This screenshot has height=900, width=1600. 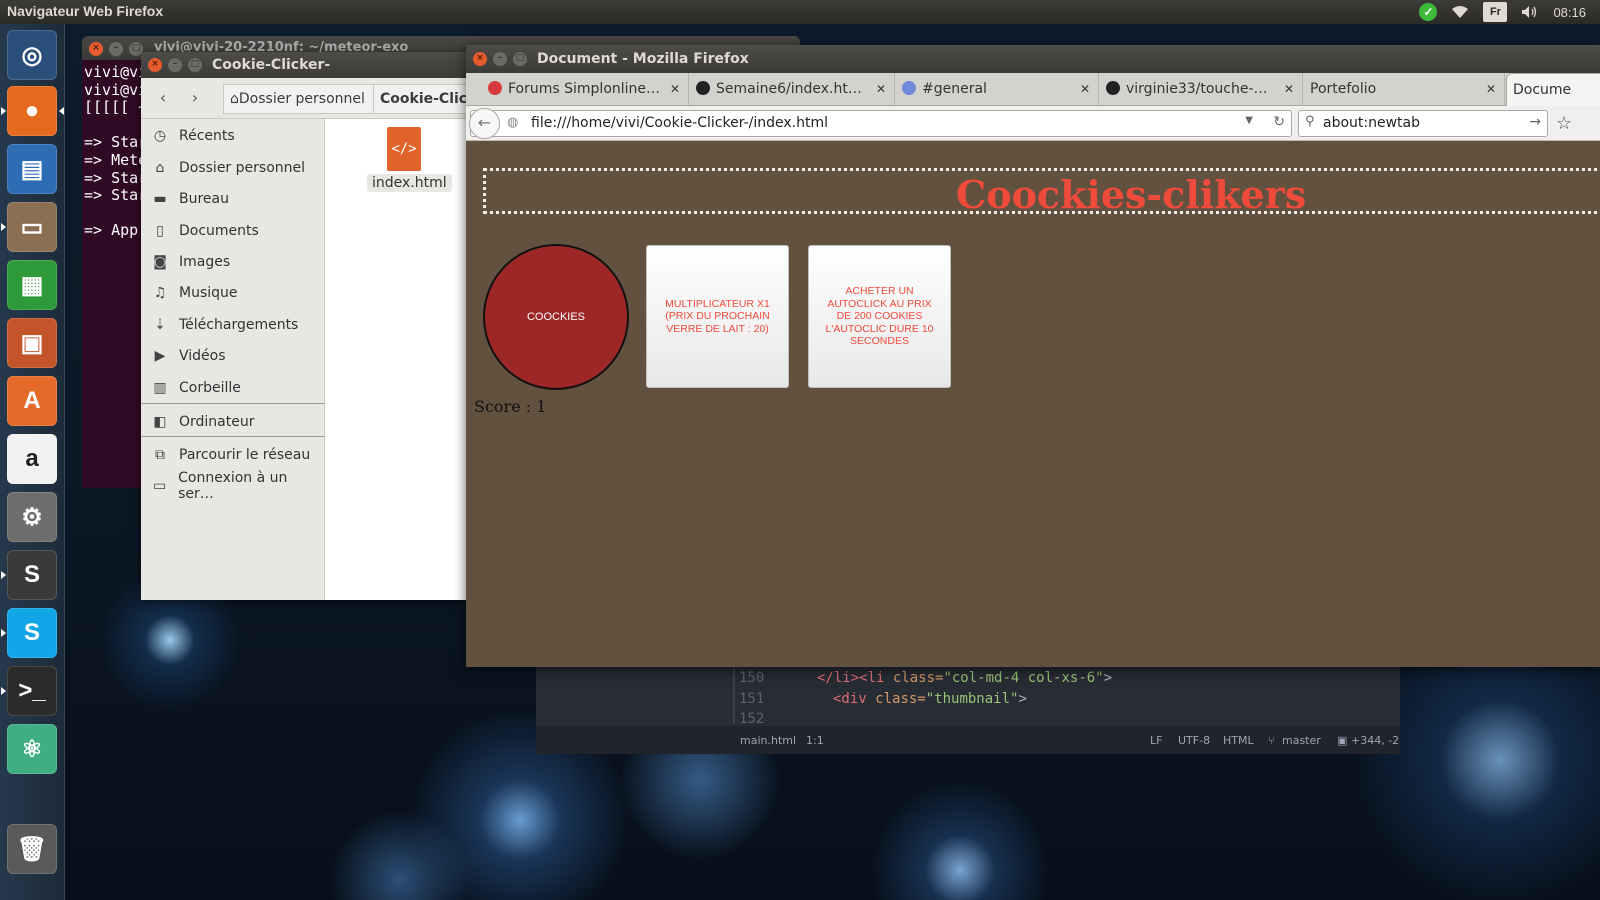 I want to click on sidebar-item-dossier-personnel: ⌂ Dossier personnel, so click(x=232, y=168).